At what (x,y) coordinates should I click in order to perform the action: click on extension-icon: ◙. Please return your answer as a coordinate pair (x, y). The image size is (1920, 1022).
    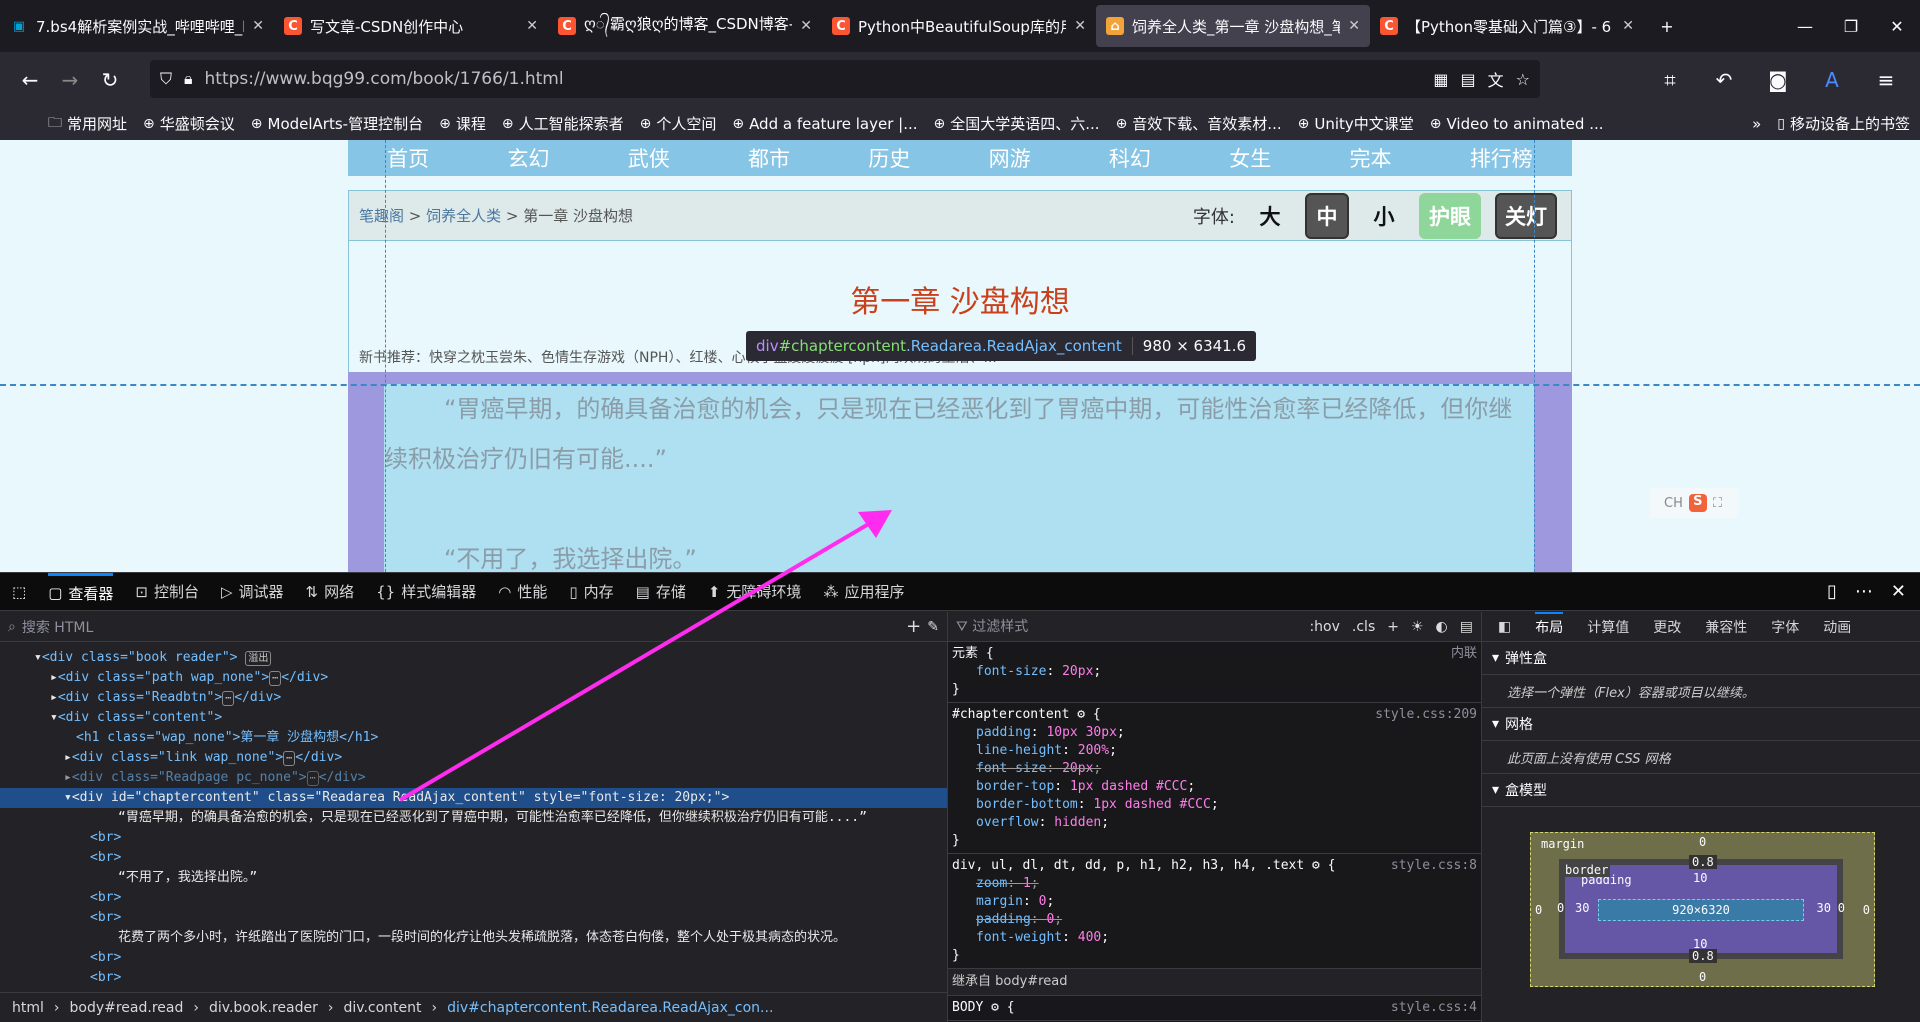
    Looking at the image, I should click on (1778, 80).